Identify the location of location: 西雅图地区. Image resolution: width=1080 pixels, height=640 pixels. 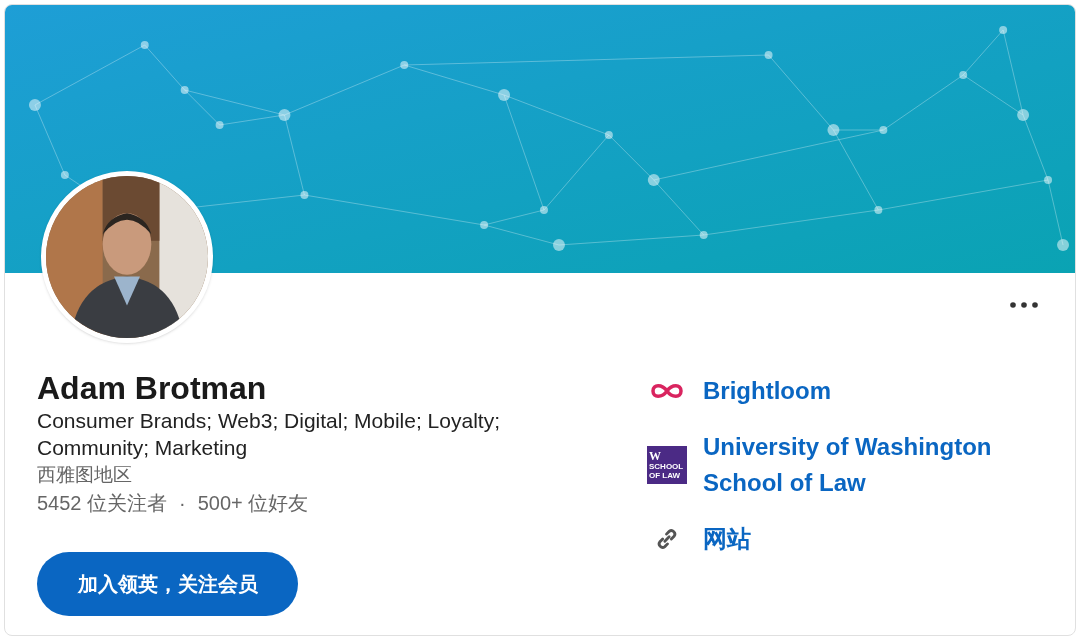
(85, 475).